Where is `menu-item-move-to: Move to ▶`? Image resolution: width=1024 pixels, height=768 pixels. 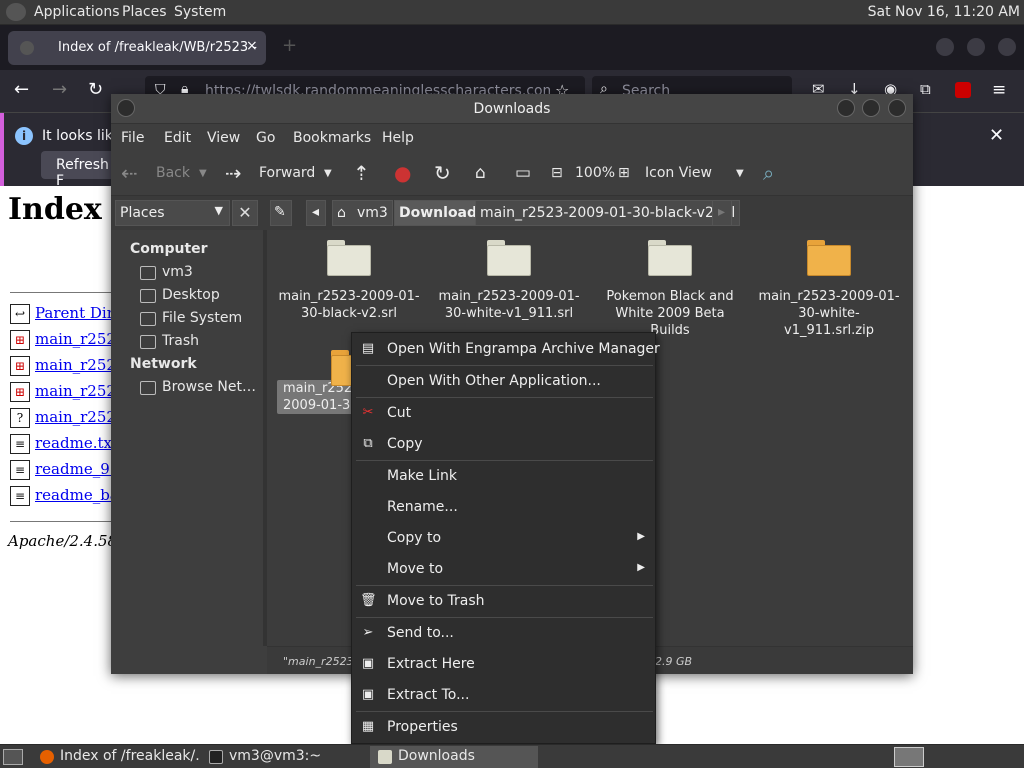
menu-item-move-to: Move to ▶ is located at coordinates (503, 569).